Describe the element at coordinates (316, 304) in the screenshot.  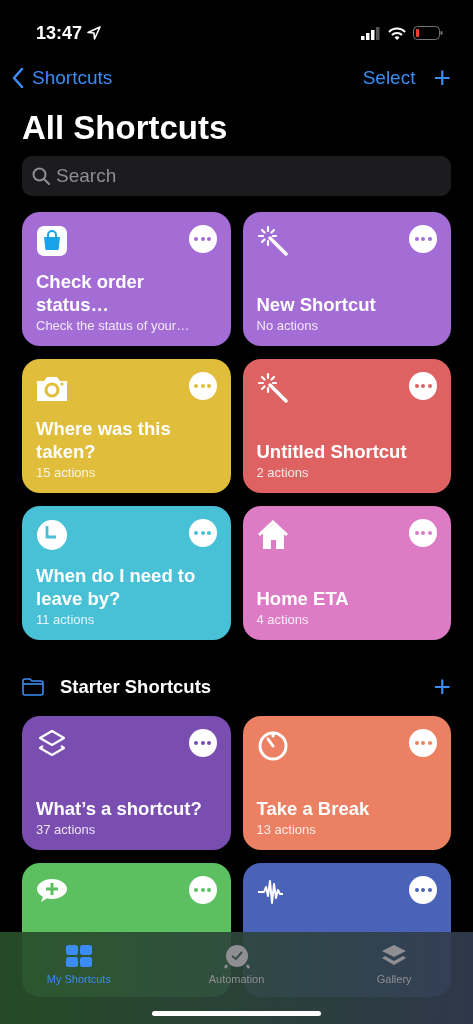
I see `shortcut-title: New Shortcut` at that location.